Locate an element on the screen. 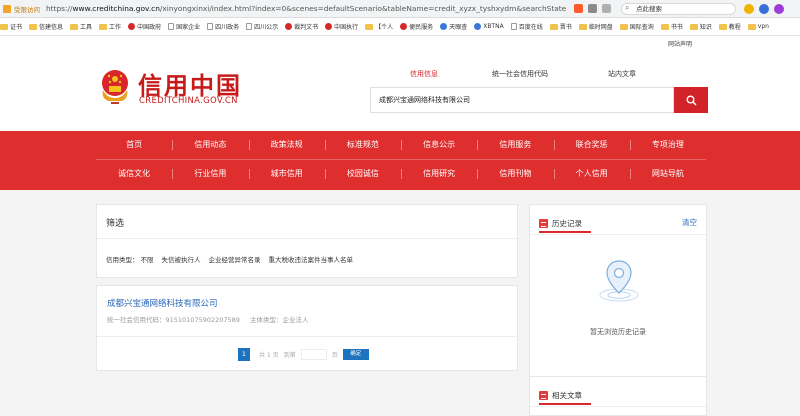 The height and width of the screenshot is (416, 800). bookmark-item: 四川政务 is located at coordinates (223, 26).